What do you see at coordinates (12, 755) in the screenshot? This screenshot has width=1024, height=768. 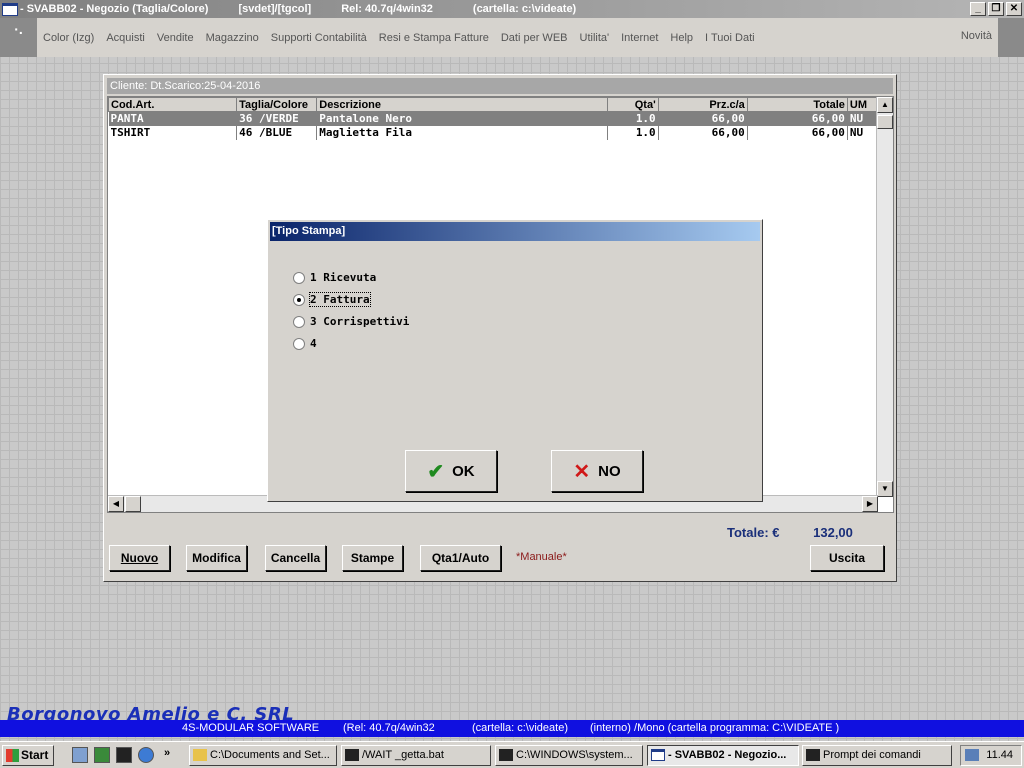 I see `windows-flag-icon` at bounding box center [12, 755].